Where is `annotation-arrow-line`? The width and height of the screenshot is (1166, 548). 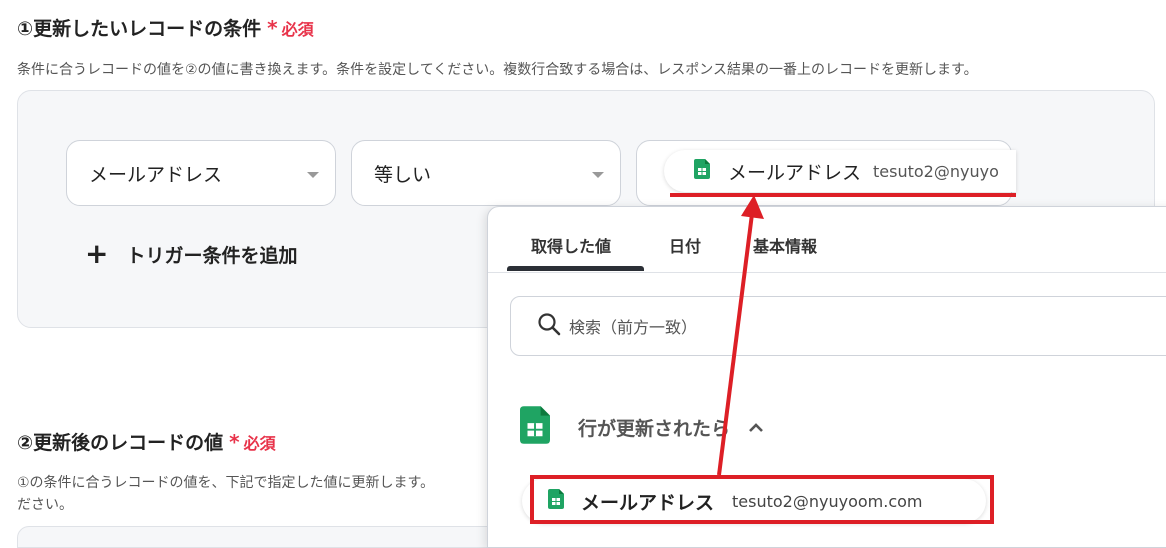 annotation-arrow-line is located at coordinates (735, 344).